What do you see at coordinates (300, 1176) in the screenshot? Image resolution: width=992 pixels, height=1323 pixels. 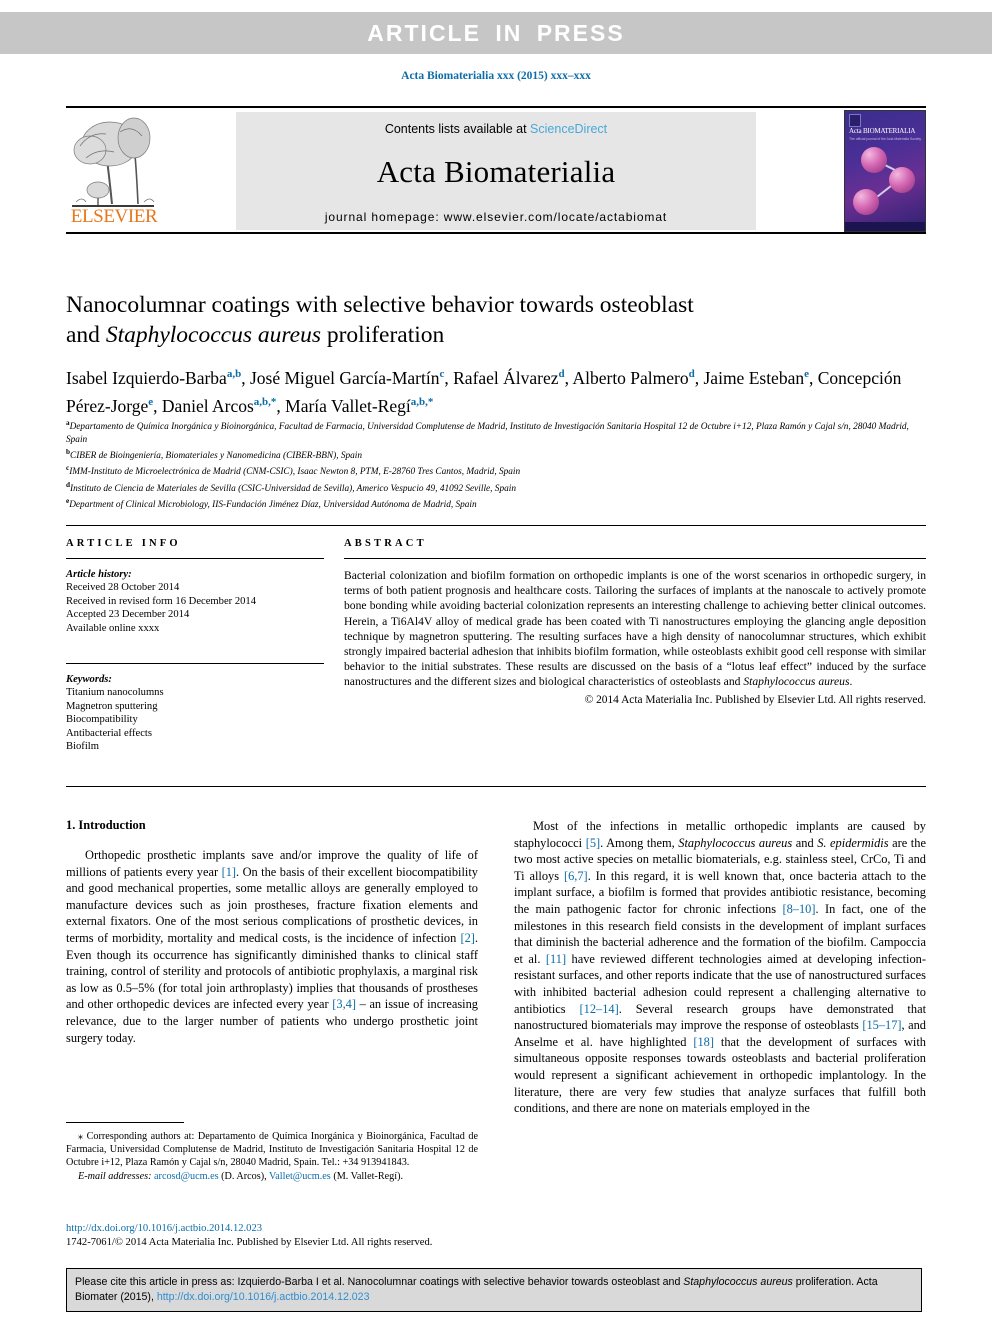 I see `email-link-vallet: Vallet@ucm.es` at bounding box center [300, 1176].